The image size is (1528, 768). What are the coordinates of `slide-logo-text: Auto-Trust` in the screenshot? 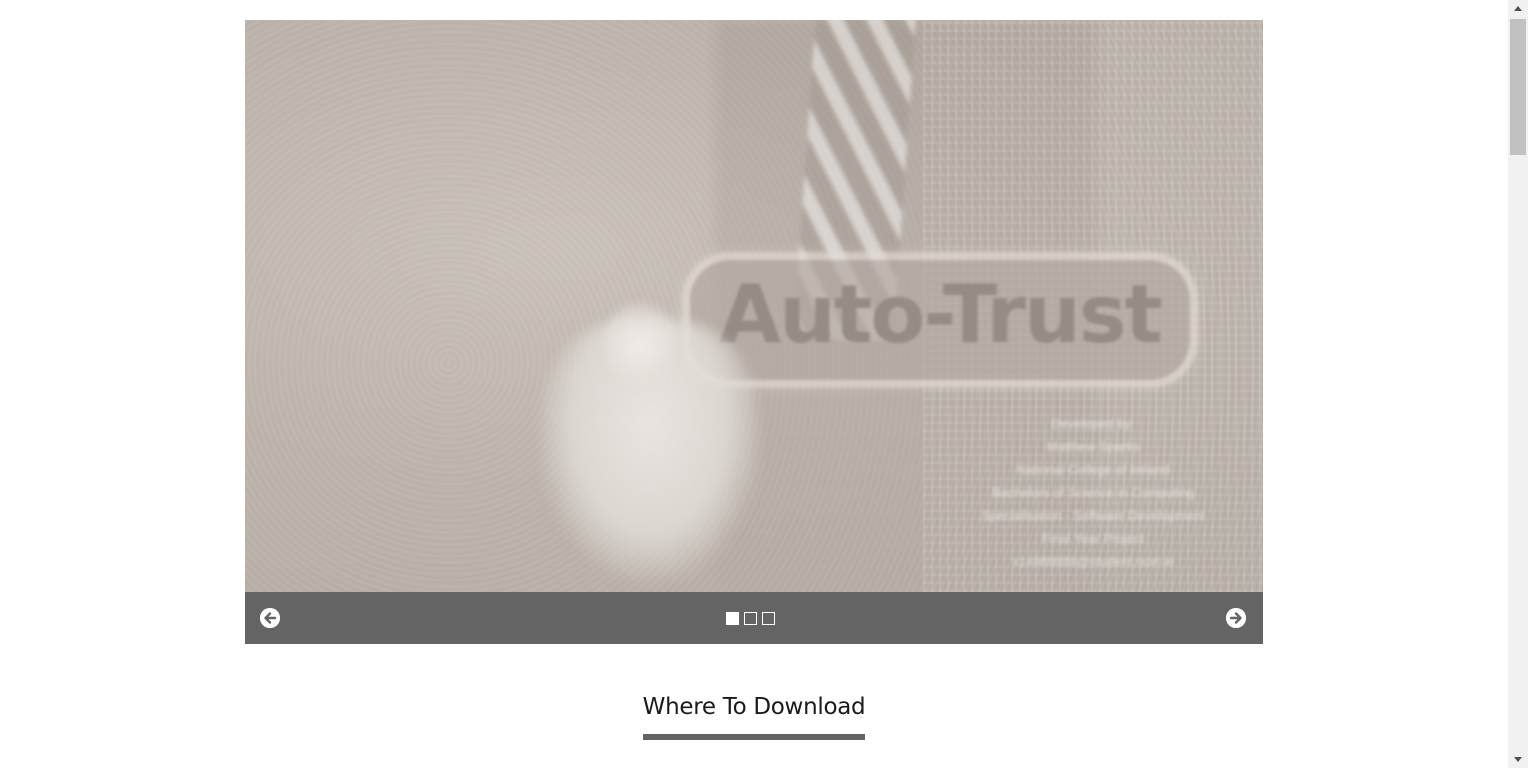 It's located at (941, 314).